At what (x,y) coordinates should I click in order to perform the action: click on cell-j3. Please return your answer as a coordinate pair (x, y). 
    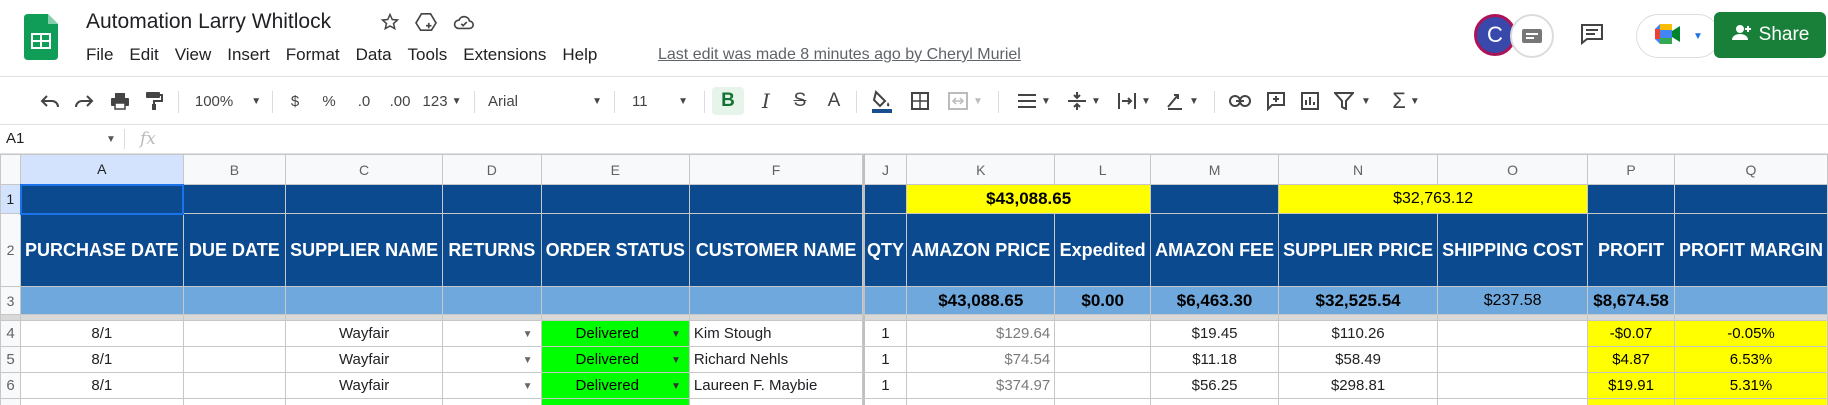
    Looking at the image, I should click on (885, 300).